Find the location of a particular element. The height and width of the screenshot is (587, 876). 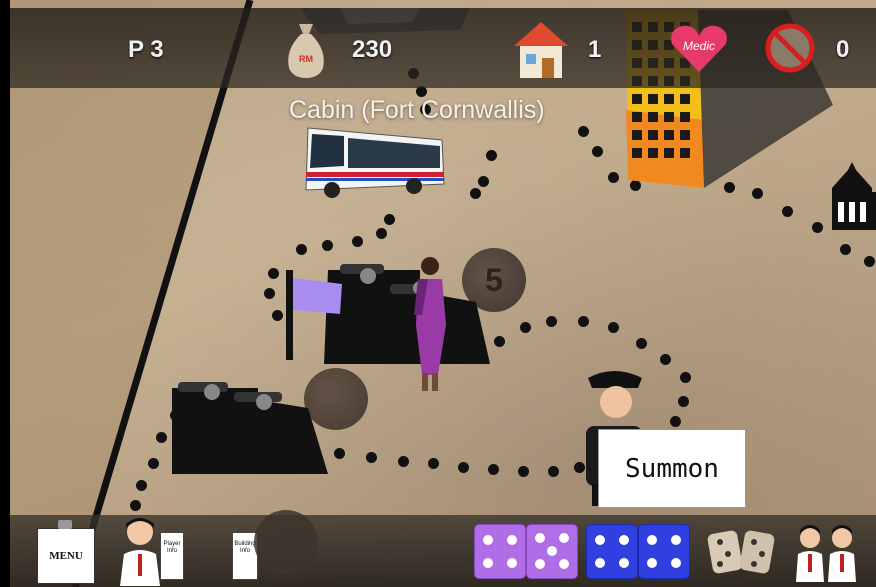

building-info-text: Building Info is located at coordinates (245, 547).